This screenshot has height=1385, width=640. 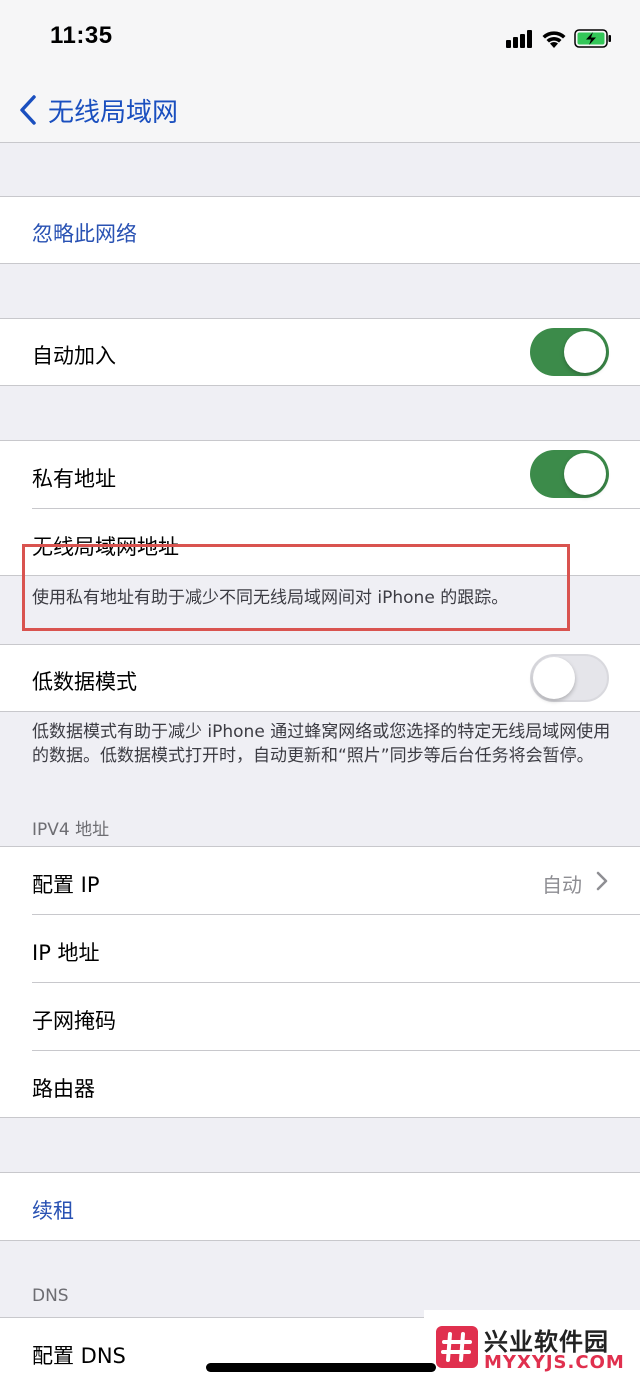 I want to click on dns-section-header: DNS, so click(x=50, y=1296).